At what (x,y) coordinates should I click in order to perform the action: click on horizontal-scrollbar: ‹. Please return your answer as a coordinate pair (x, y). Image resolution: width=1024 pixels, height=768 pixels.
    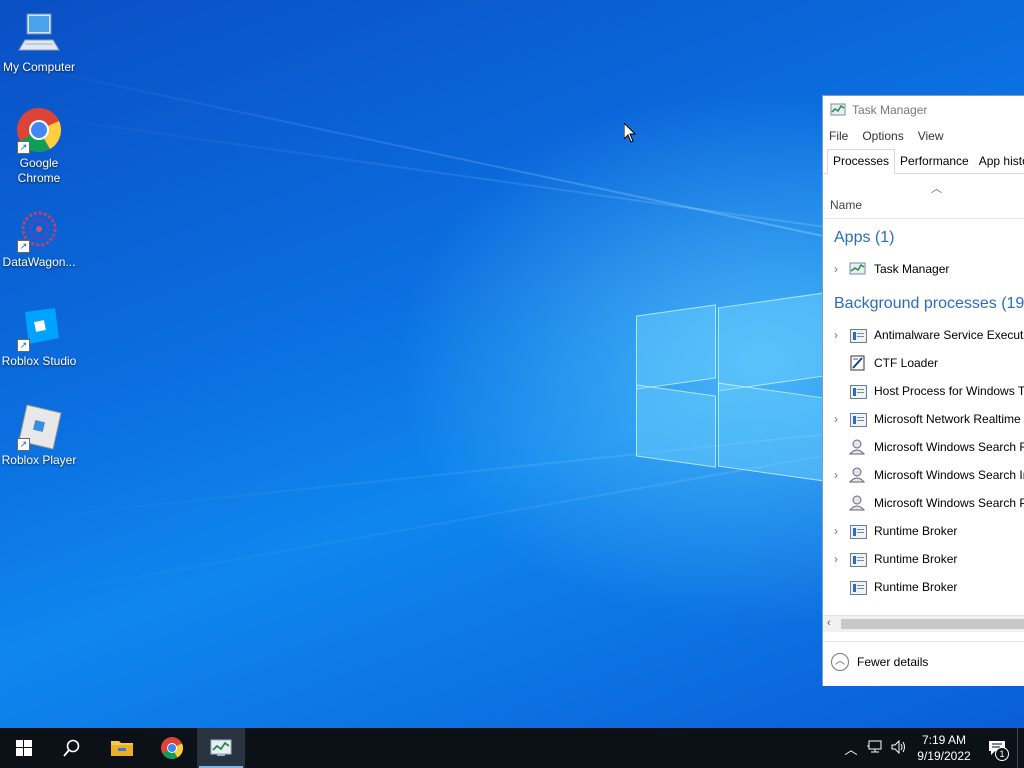
    Looking at the image, I should click on (923, 623).